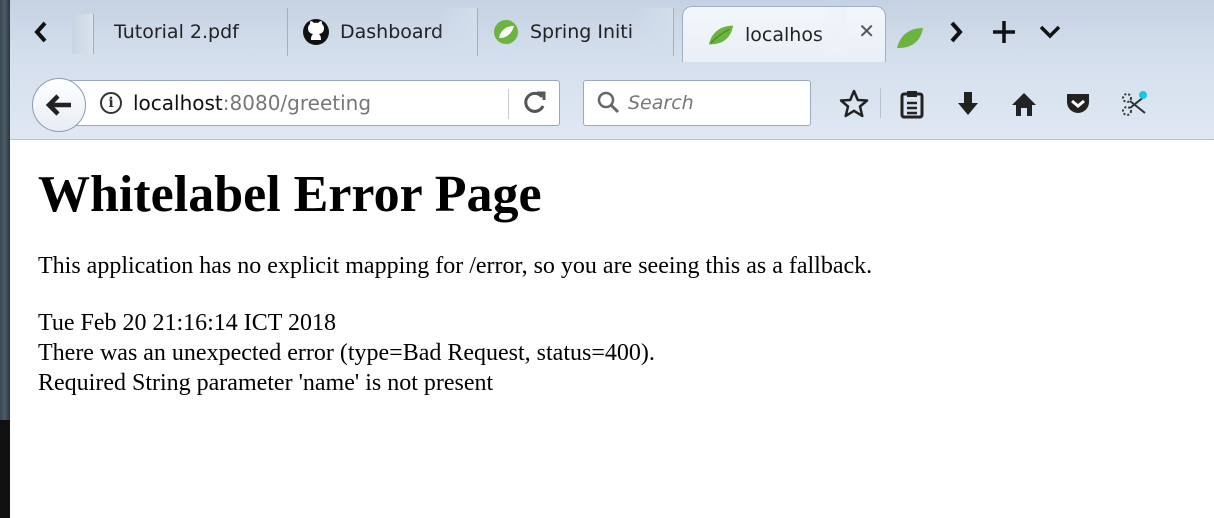 This screenshot has width=1214, height=518. I want to click on search-icon, so click(609, 103).